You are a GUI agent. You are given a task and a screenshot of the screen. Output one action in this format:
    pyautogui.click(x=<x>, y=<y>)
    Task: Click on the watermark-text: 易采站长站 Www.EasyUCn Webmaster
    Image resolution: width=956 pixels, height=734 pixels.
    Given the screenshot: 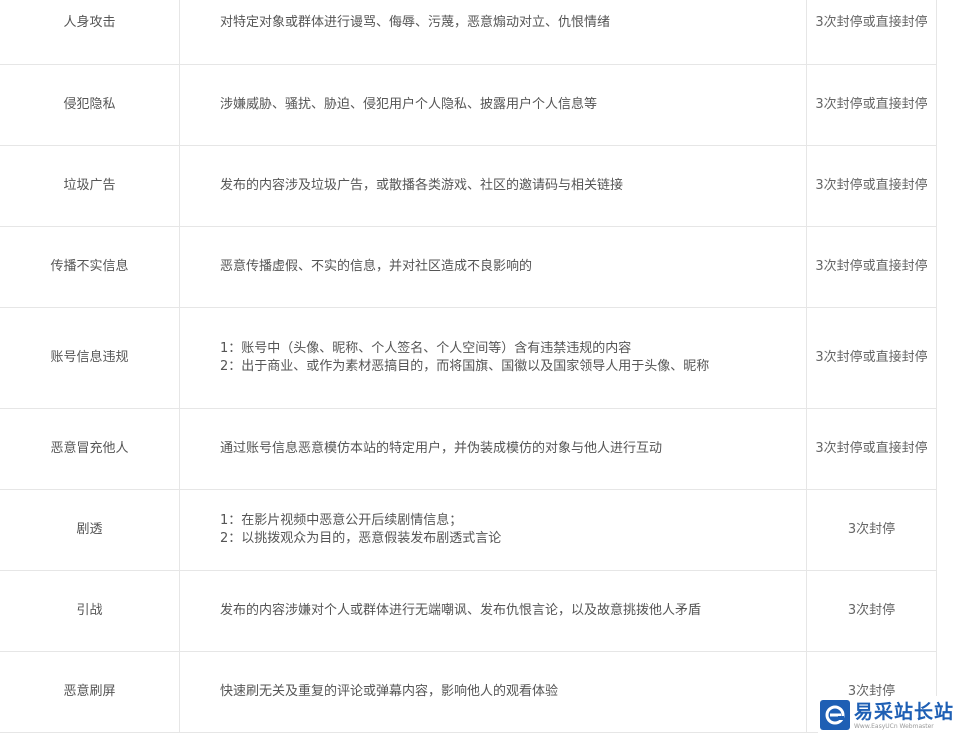 What is the action you would take?
    pyautogui.click(x=904, y=715)
    